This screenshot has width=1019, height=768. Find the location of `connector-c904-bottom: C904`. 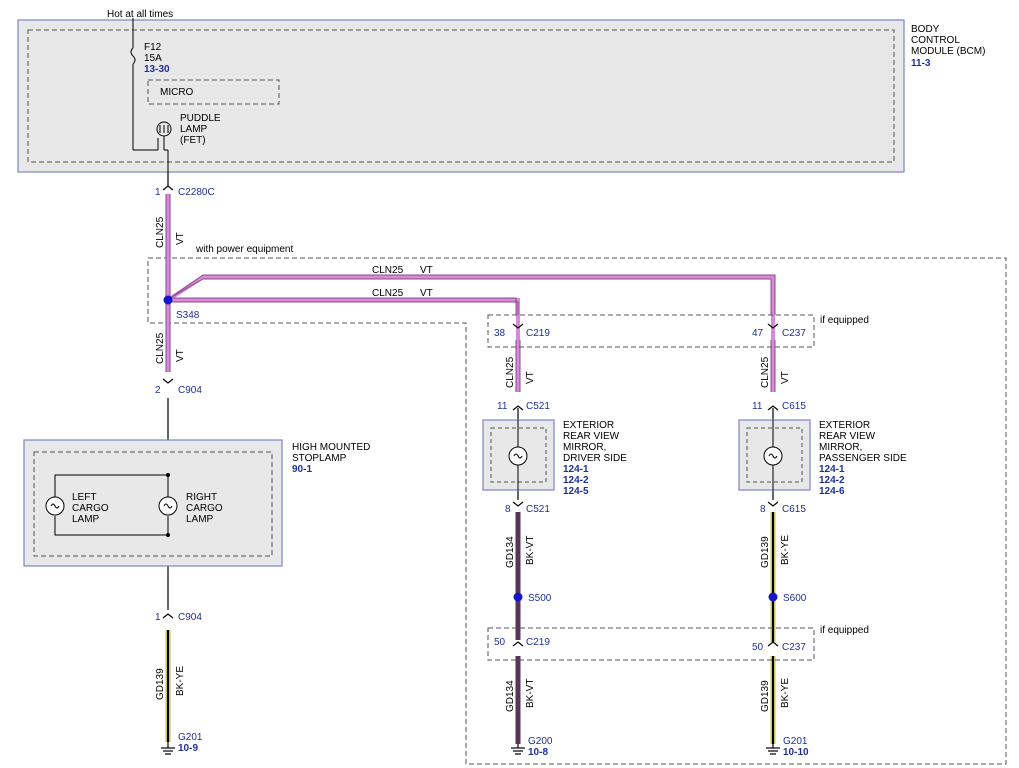

connector-c904-bottom: C904 is located at coordinates (190, 617).